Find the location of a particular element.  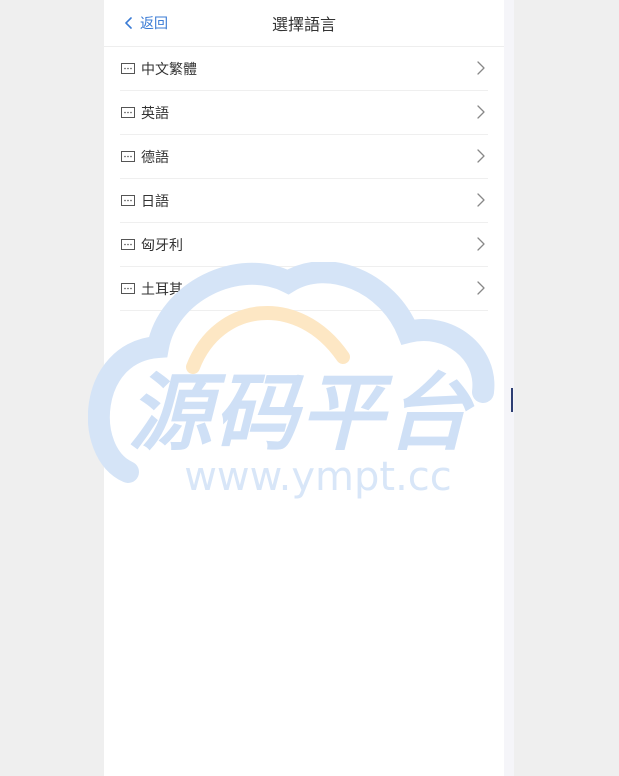

language-item-de: 德語 is located at coordinates (304, 157).